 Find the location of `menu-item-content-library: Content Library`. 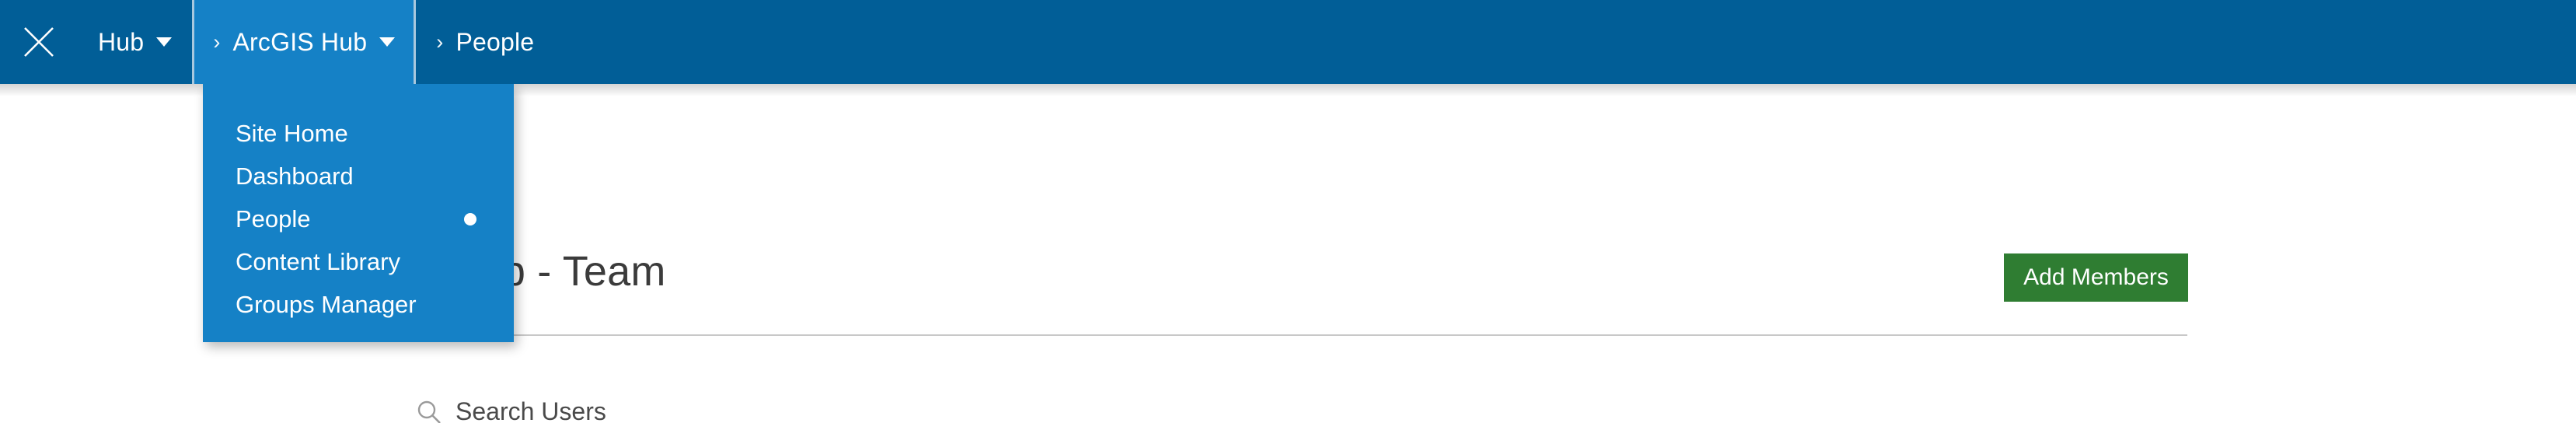

menu-item-content-library: Content Library is located at coordinates (359, 261).